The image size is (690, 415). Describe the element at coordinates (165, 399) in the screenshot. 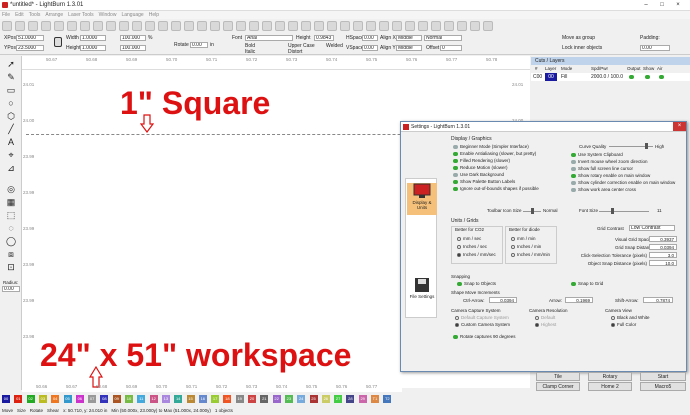

I see `layer-color-swatch: 13` at that location.